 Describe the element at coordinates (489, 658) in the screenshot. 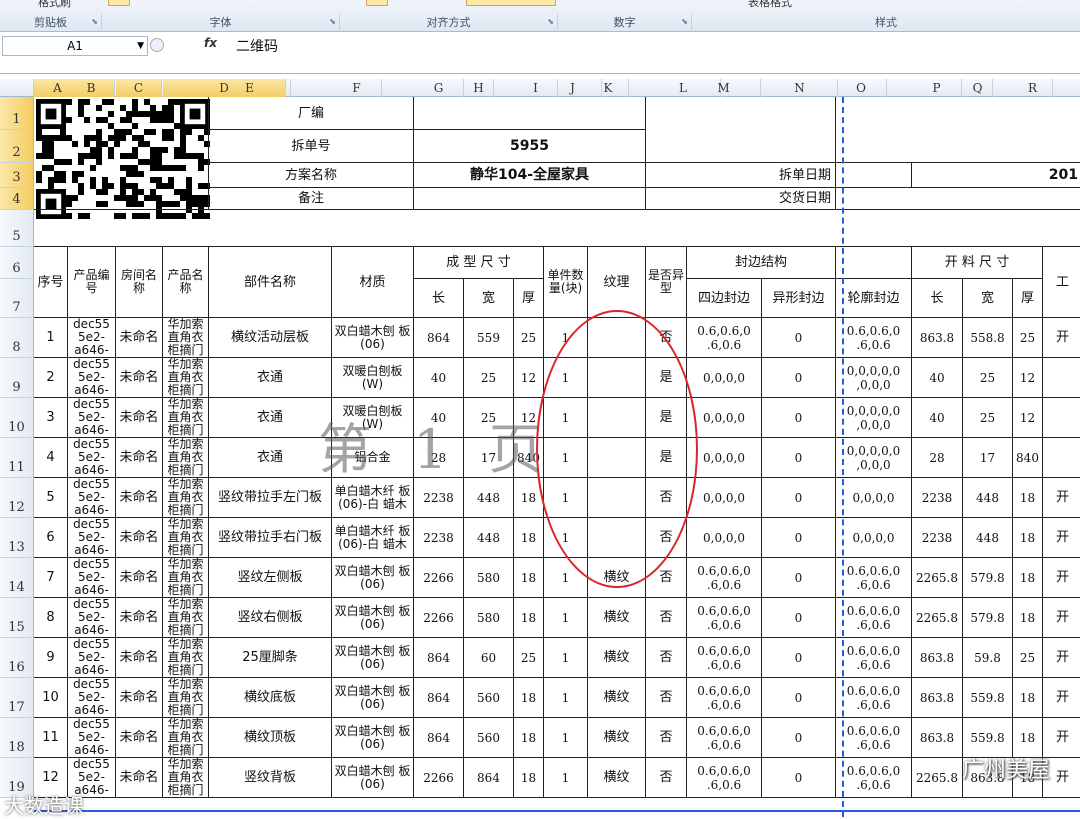

I see `table-cell-w: 60` at that location.